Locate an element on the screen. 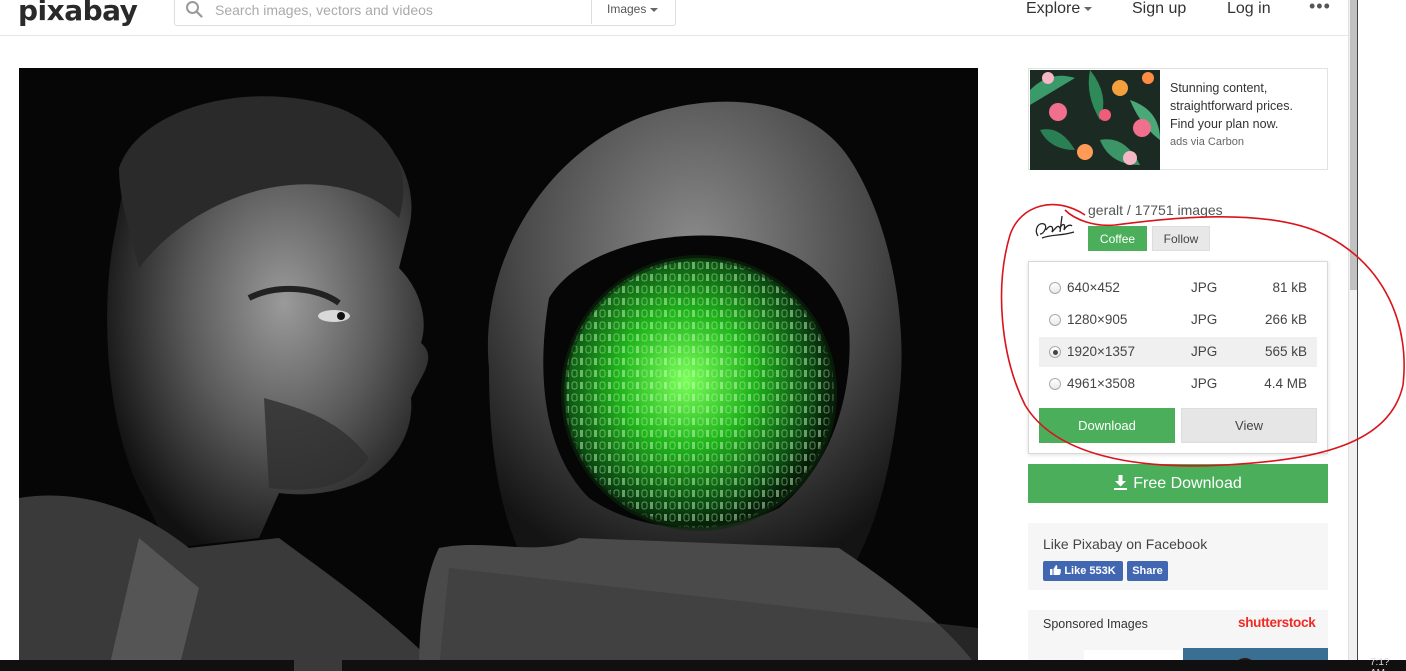  ad-via-link: ads via Carbon is located at coordinates (1207, 142).